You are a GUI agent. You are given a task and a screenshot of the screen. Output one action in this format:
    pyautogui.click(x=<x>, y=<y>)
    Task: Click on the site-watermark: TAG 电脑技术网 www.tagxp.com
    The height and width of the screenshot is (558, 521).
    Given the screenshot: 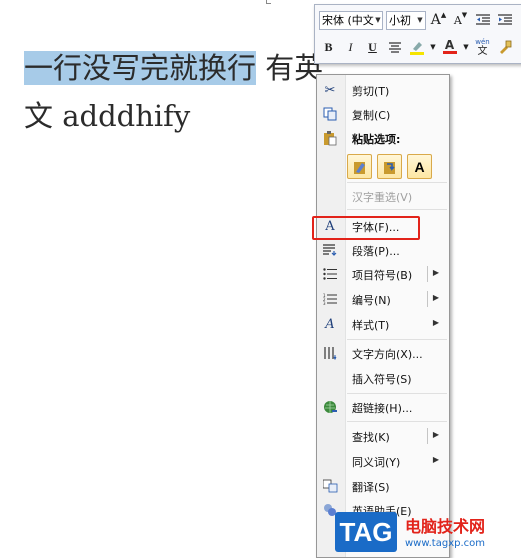 What is the action you would take?
    pyautogui.click(x=426, y=532)
    